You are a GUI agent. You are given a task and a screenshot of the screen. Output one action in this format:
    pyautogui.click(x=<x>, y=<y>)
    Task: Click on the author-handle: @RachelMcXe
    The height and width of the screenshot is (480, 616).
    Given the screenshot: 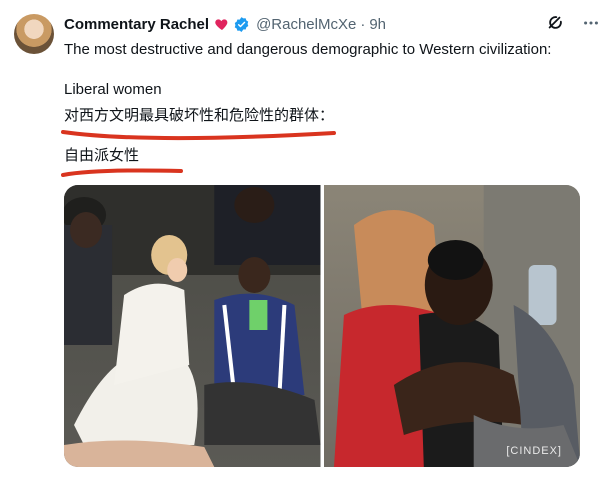 What is the action you would take?
    pyautogui.click(x=306, y=24)
    